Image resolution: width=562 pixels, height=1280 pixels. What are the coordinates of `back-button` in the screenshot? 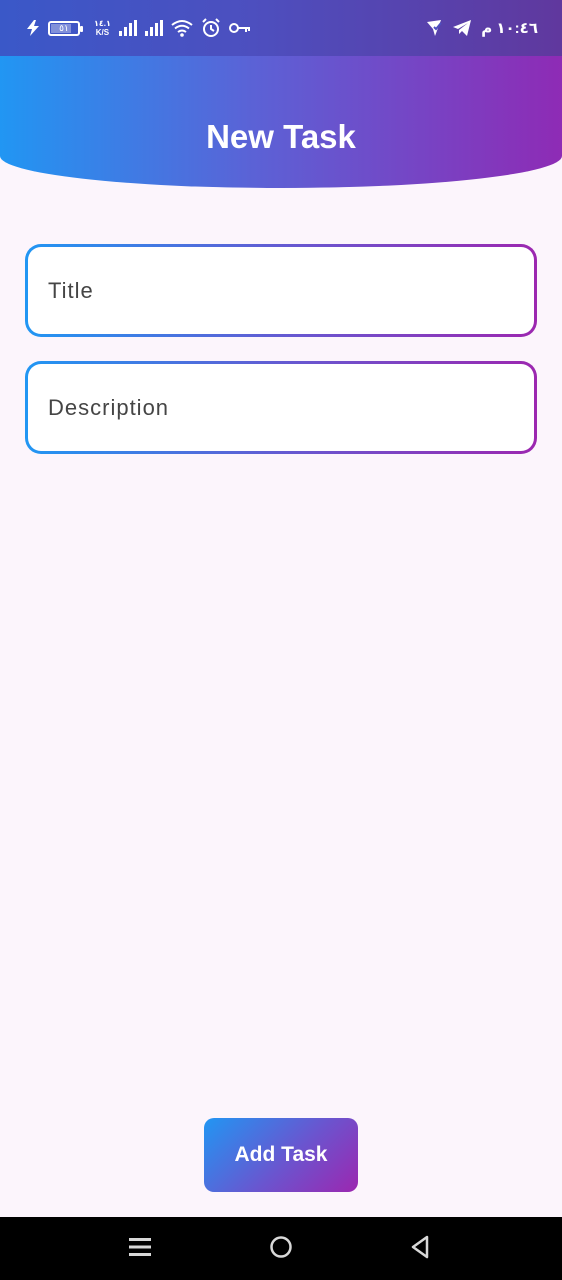 It's located at (420, 1249).